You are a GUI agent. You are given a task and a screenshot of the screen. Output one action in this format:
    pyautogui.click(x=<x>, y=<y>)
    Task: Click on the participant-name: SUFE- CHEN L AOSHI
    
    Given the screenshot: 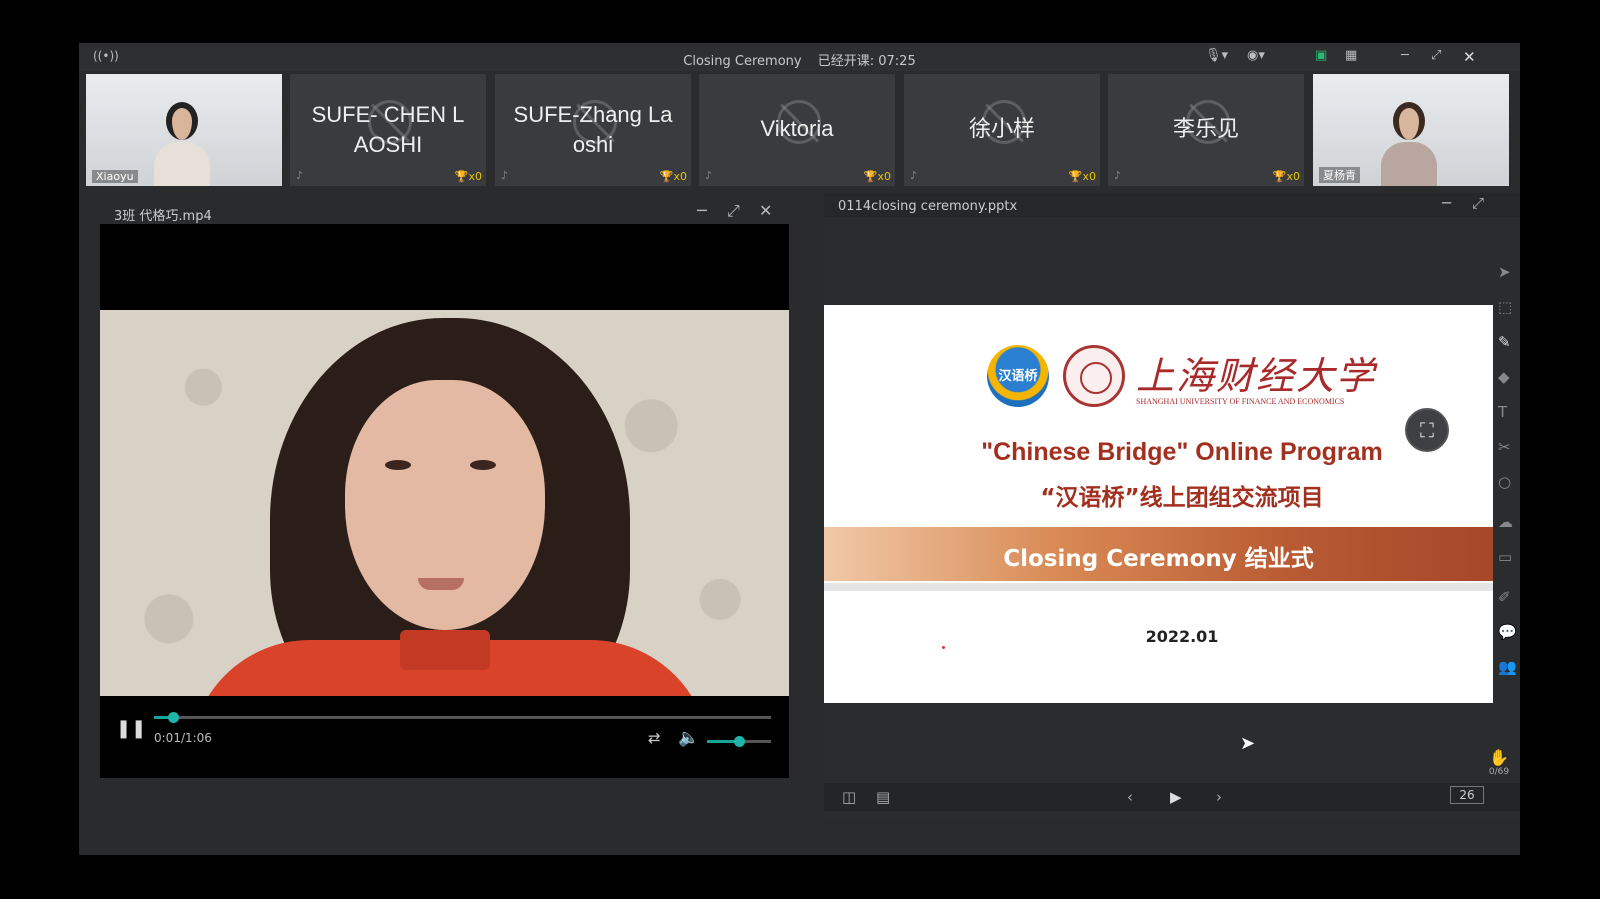 What is the action you would take?
    pyautogui.click(x=388, y=129)
    